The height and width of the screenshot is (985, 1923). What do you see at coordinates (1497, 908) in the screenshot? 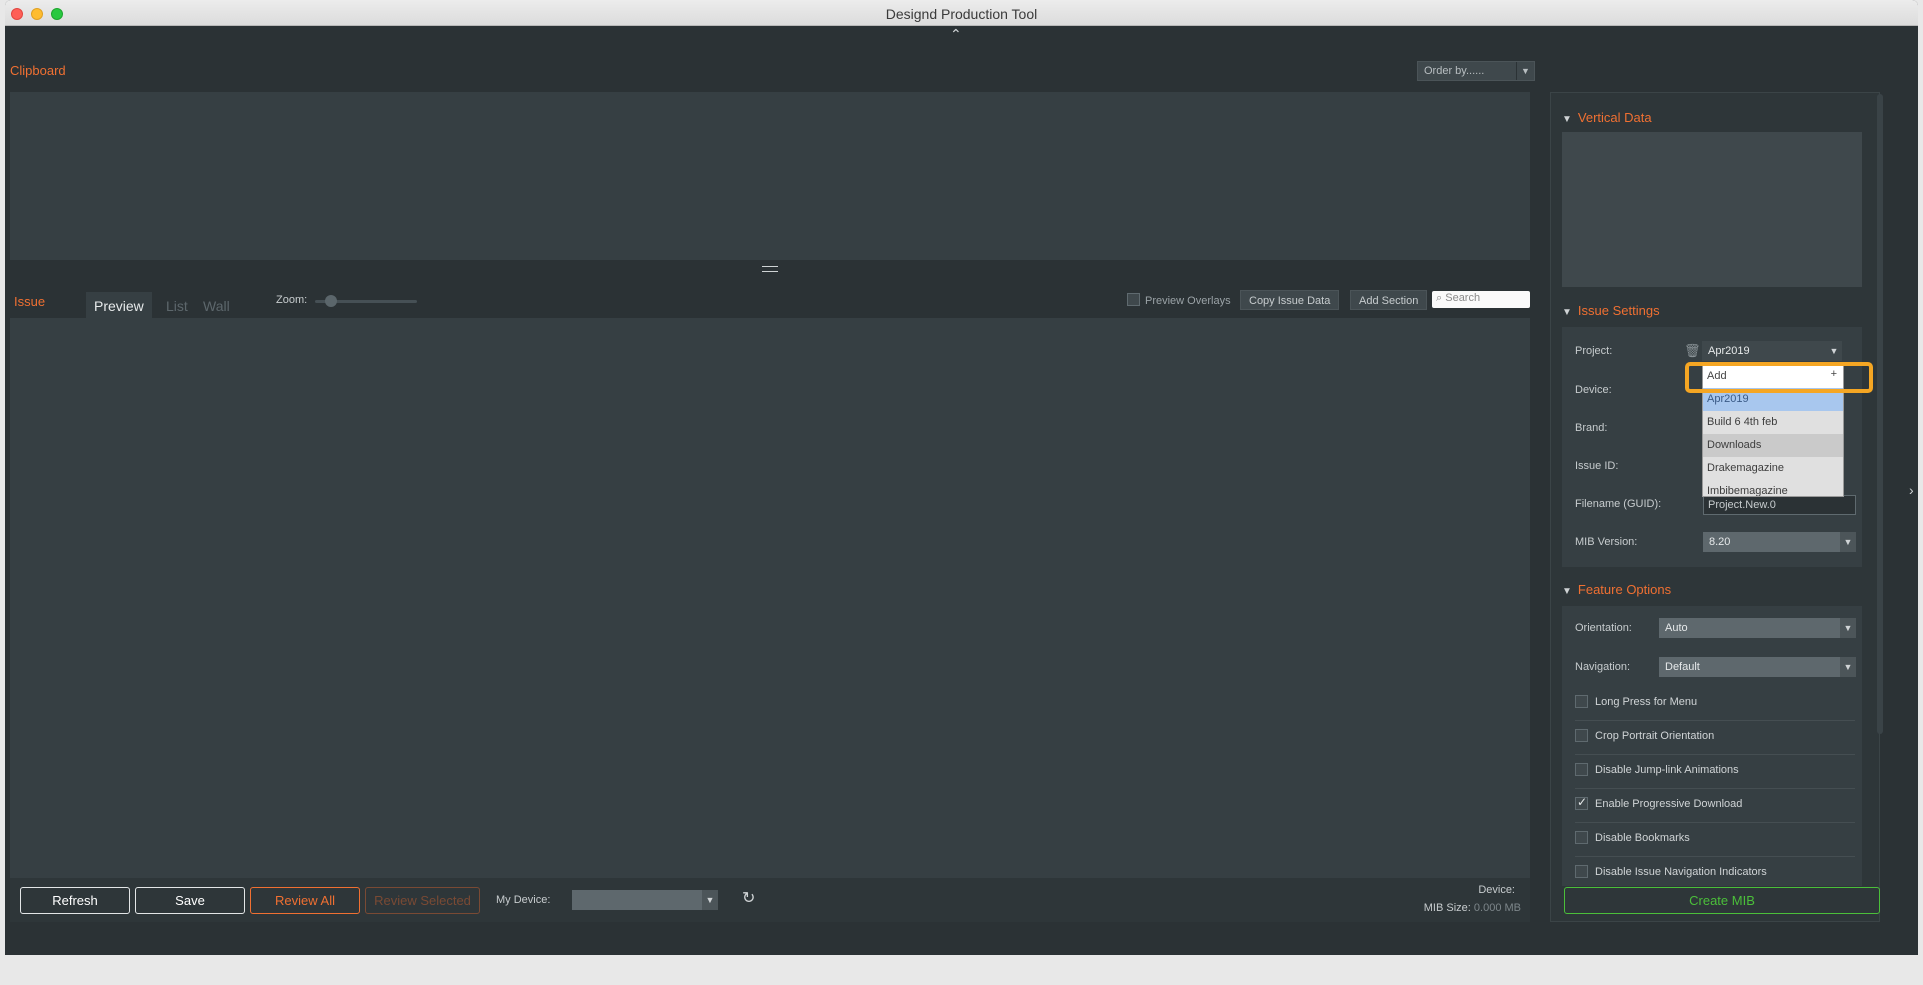
I see `mib-size-value: 0.000 MB` at bounding box center [1497, 908].